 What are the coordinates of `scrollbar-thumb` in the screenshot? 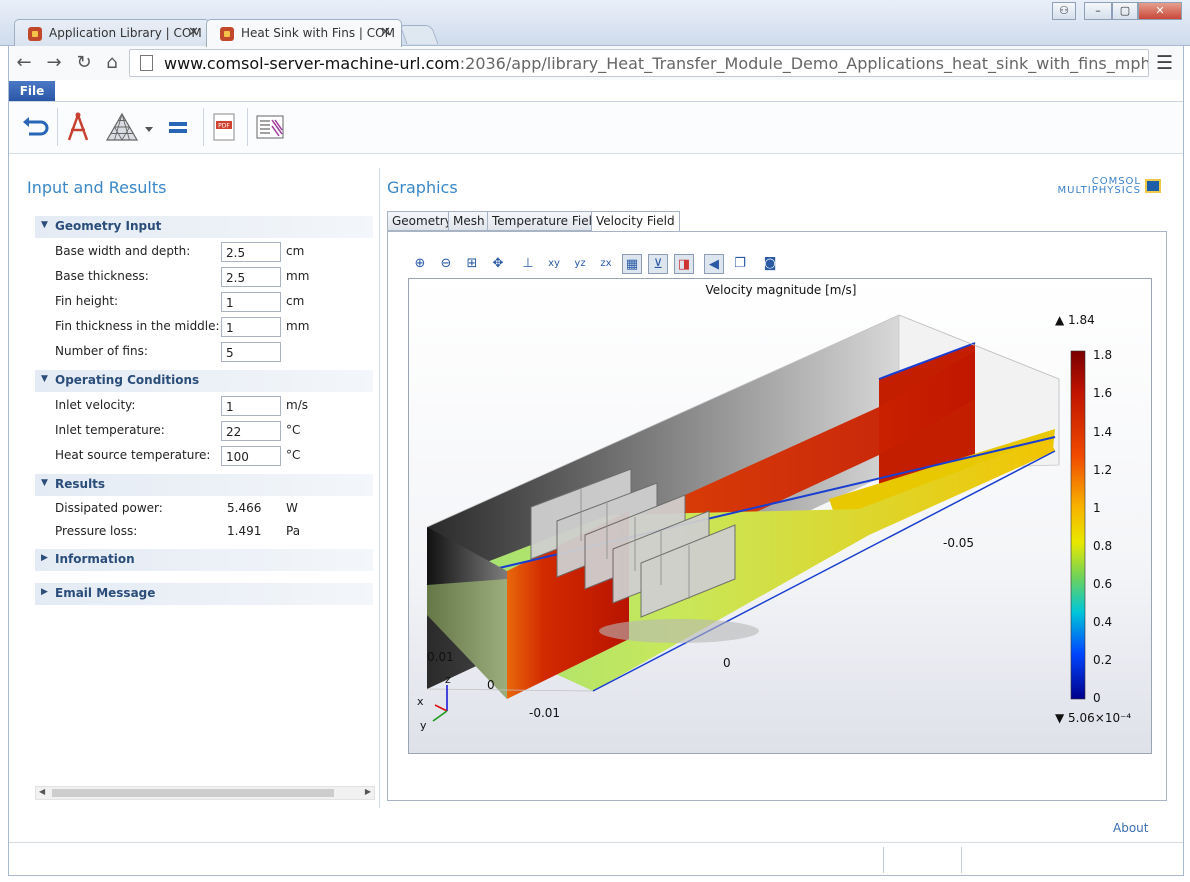 It's located at (193, 793).